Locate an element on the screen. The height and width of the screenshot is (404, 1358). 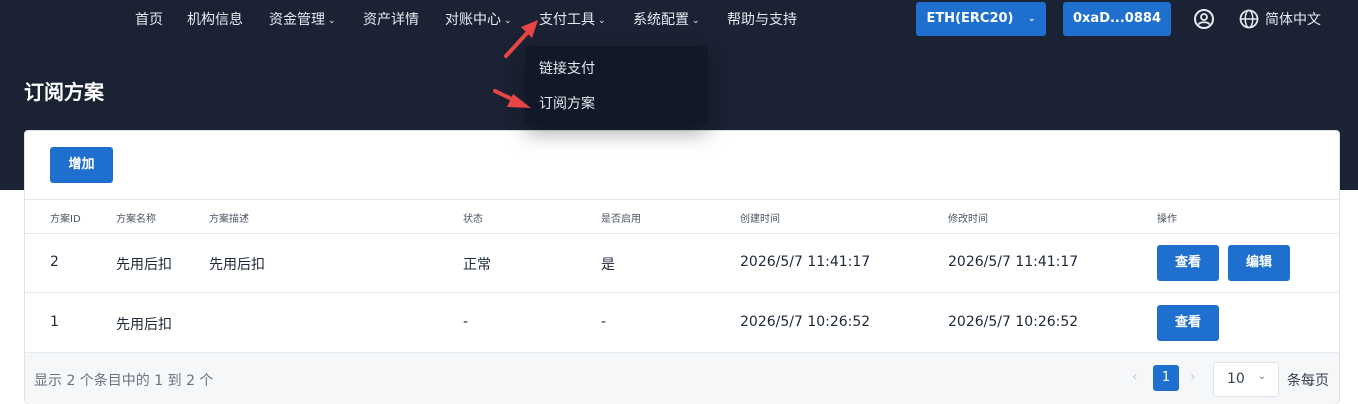
cell-id: 1 is located at coordinates (54, 322).